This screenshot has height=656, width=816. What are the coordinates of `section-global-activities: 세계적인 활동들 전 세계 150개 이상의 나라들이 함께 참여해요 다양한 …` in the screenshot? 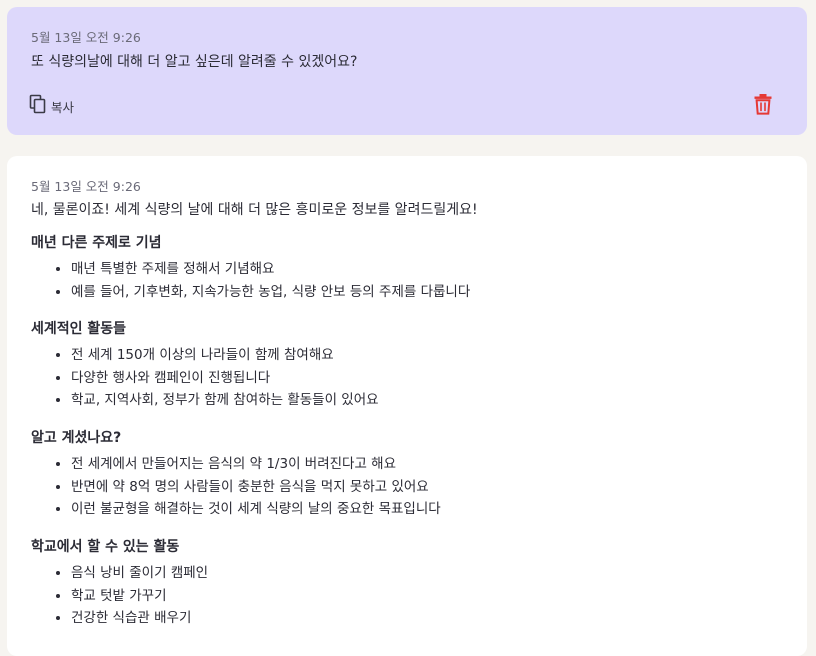 It's located at (411, 366).